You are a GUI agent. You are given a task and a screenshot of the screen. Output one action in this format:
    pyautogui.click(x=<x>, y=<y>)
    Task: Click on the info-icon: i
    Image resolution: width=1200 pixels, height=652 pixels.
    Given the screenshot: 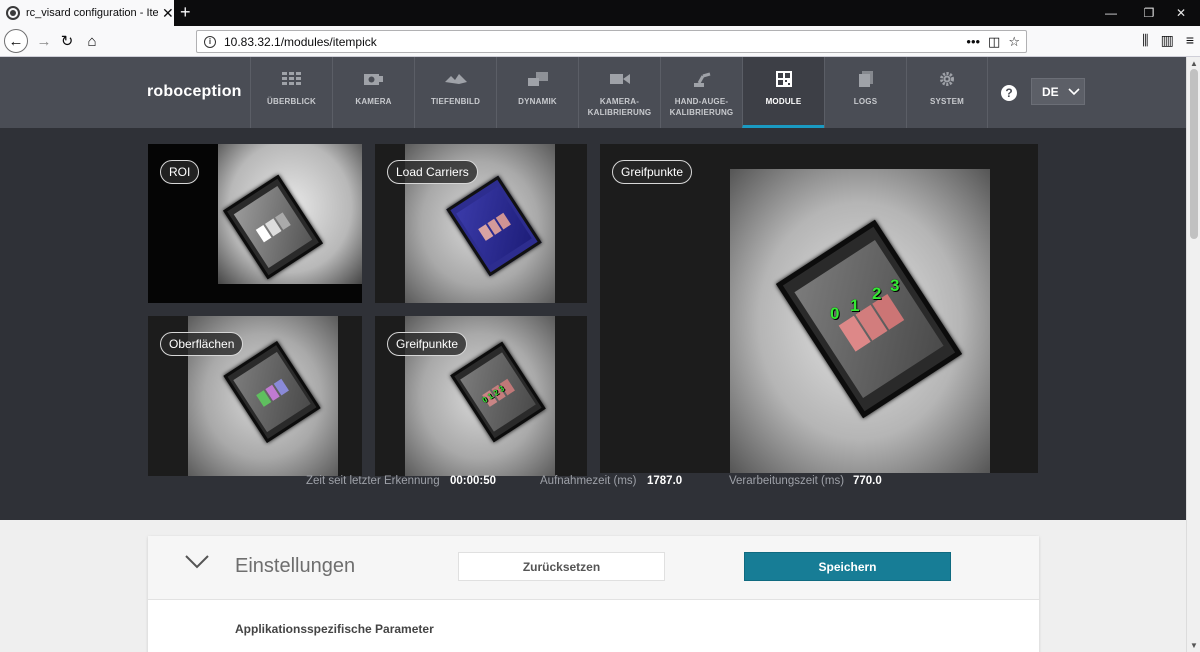 What is the action you would take?
    pyautogui.click(x=210, y=41)
    